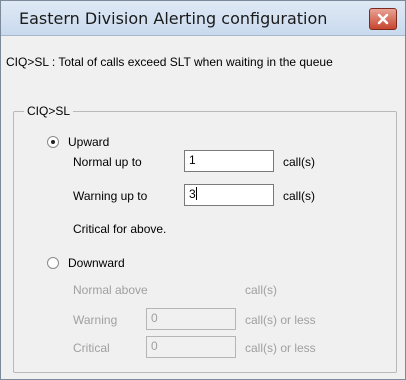 This screenshot has width=406, height=380. I want to click on title-bar: Eastern Division Alerting configuration, so click(203, 18).